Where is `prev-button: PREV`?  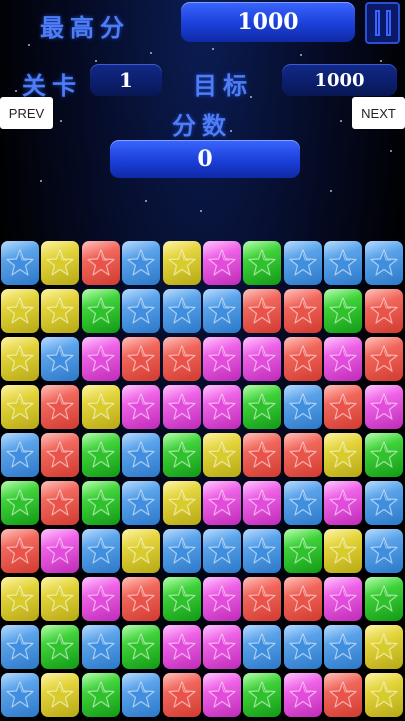
prev-button: PREV is located at coordinates (26, 113).